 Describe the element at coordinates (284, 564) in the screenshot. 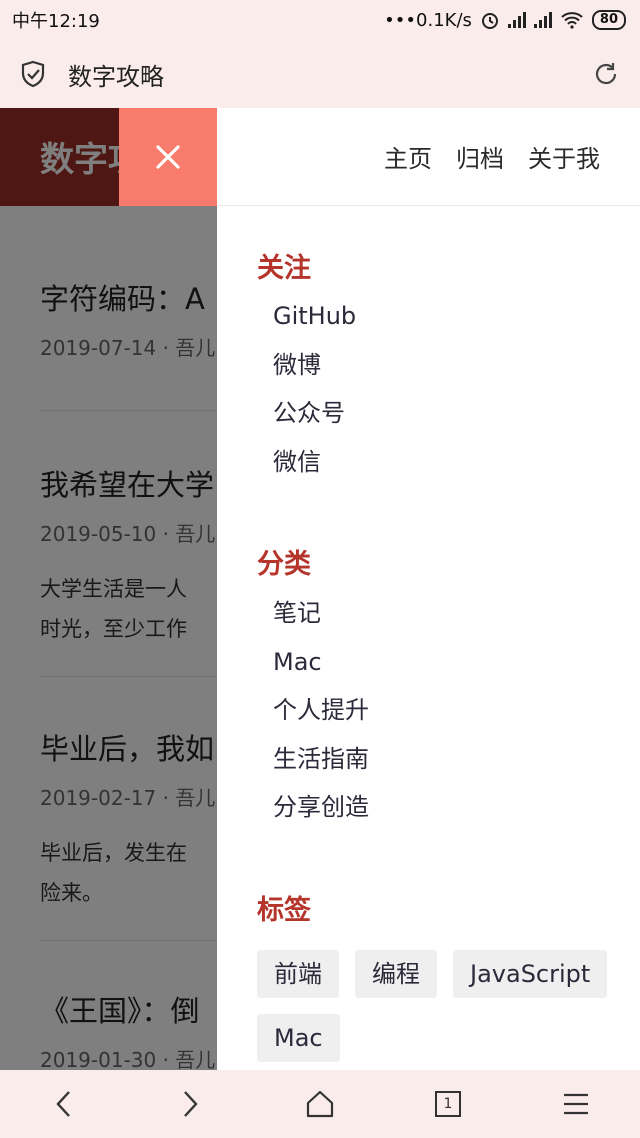

I see `categories-section-title: 分类` at that location.